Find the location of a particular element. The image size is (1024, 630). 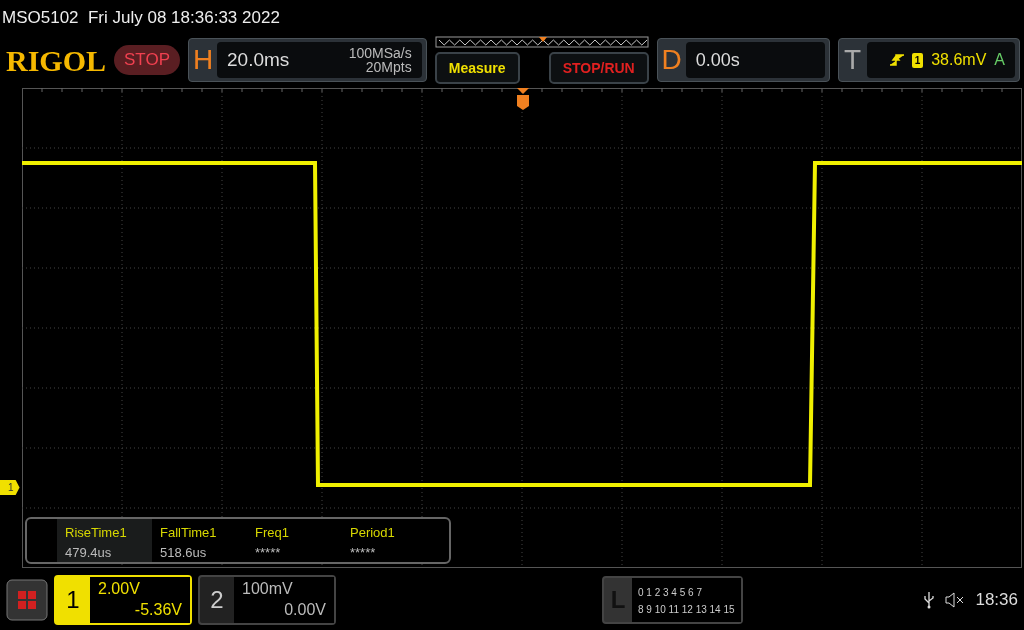

logic-channels-label: 0 1 2 3 4 5 6 7 is located at coordinates (670, 593).